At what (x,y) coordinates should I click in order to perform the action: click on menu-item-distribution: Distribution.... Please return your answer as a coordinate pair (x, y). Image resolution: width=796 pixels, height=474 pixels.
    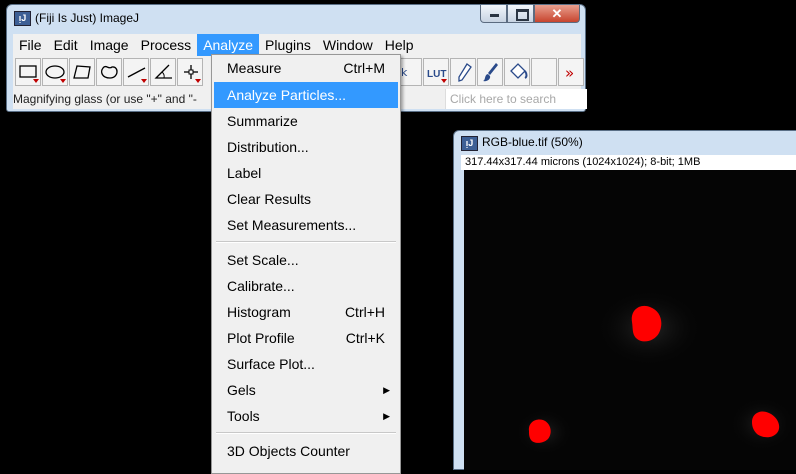
    Looking at the image, I should click on (306, 147).